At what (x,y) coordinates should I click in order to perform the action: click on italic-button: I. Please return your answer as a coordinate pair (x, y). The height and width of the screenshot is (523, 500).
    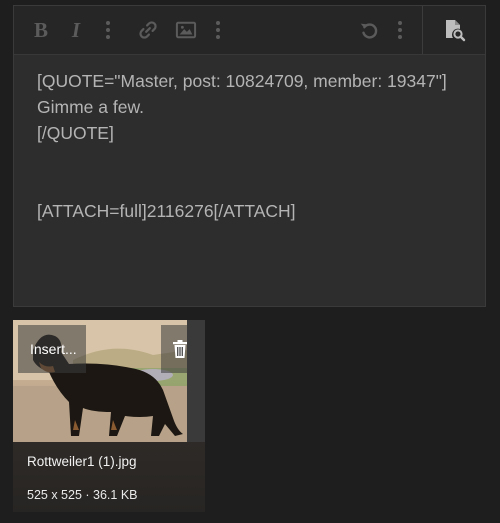
    Looking at the image, I should click on (76, 30).